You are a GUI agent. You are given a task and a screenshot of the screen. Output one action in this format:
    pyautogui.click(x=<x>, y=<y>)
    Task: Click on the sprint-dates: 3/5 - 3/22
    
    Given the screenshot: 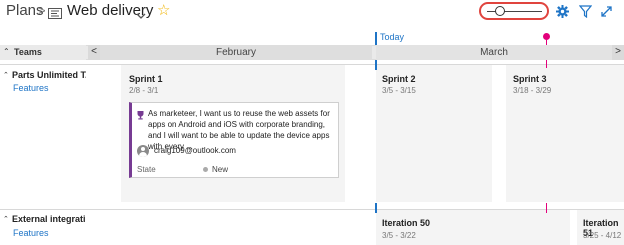 What is the action you would take?
    pyautogui.click(x=399, y=235)
    